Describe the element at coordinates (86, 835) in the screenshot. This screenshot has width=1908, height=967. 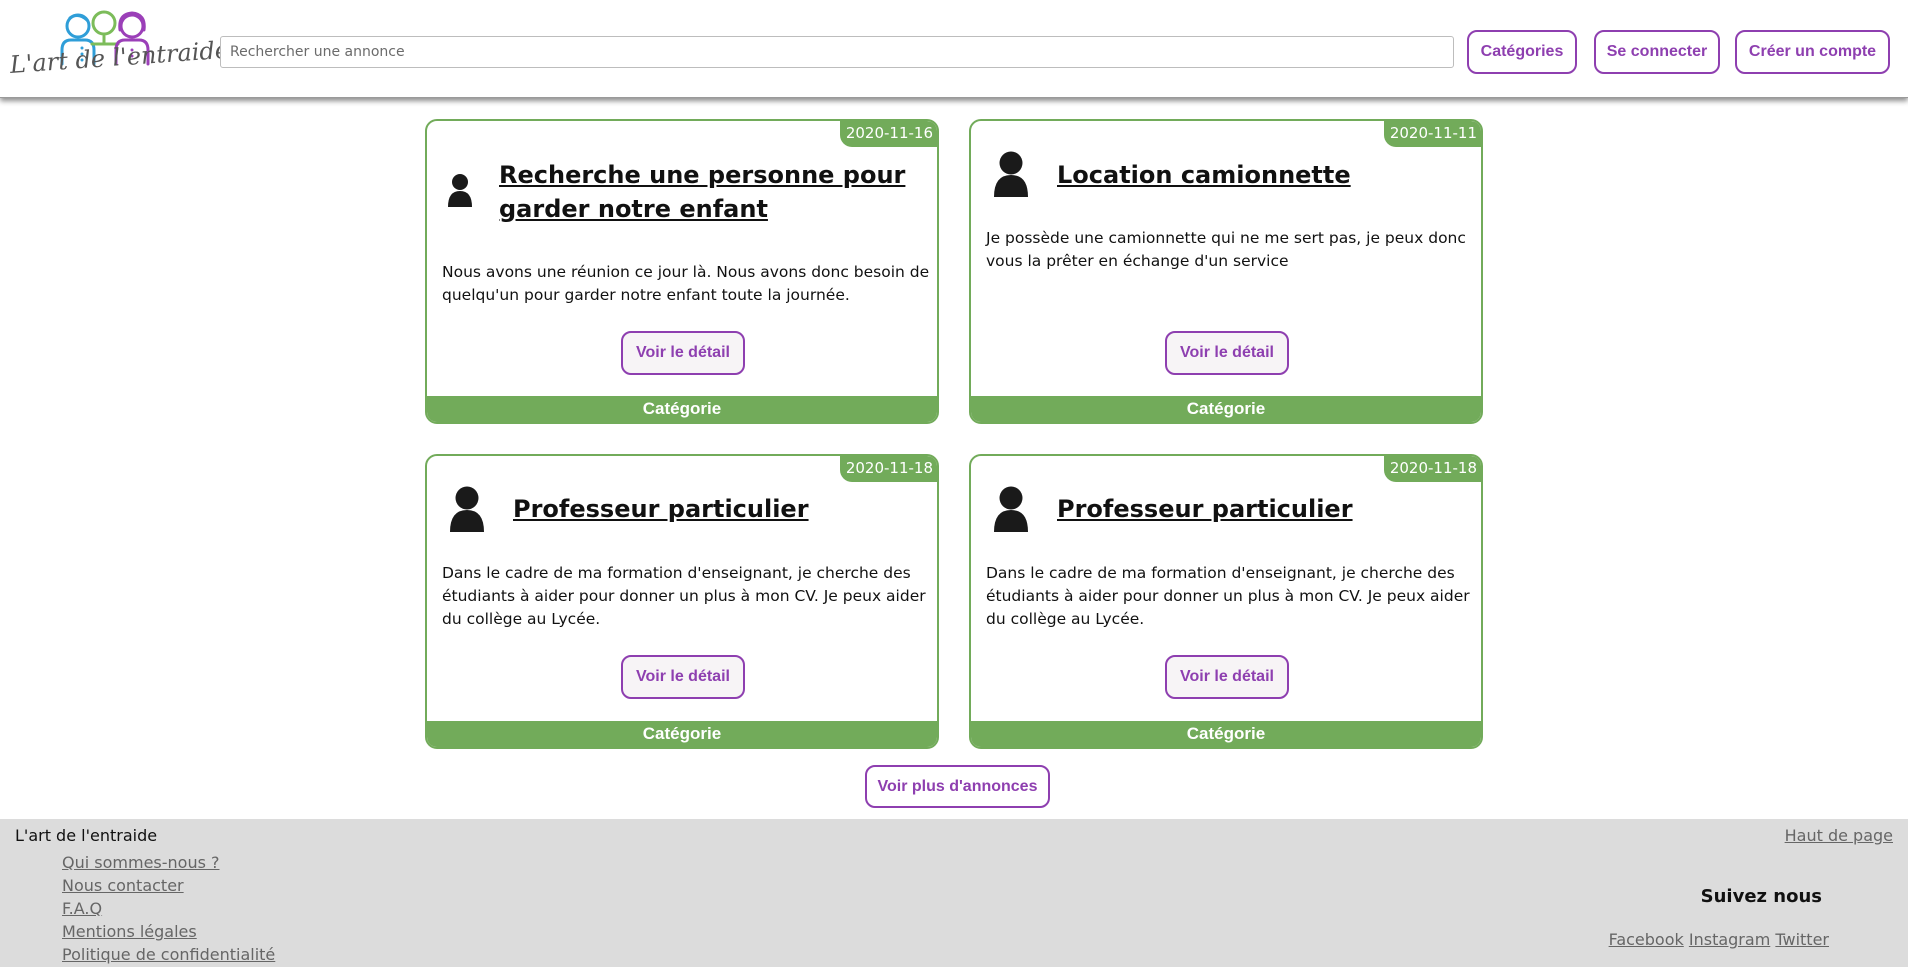
I see `footer-brand: L'art de l'entraide` at that location.